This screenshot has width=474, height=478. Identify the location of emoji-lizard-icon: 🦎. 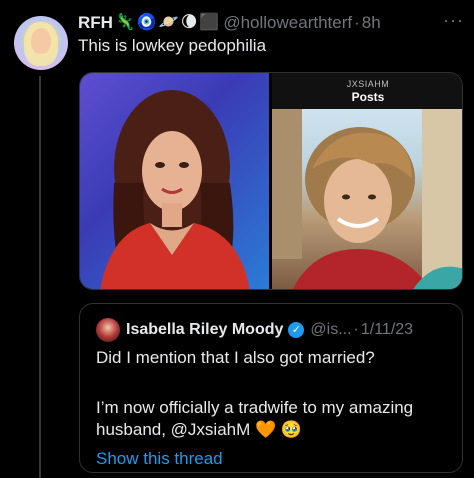
(124, 22).